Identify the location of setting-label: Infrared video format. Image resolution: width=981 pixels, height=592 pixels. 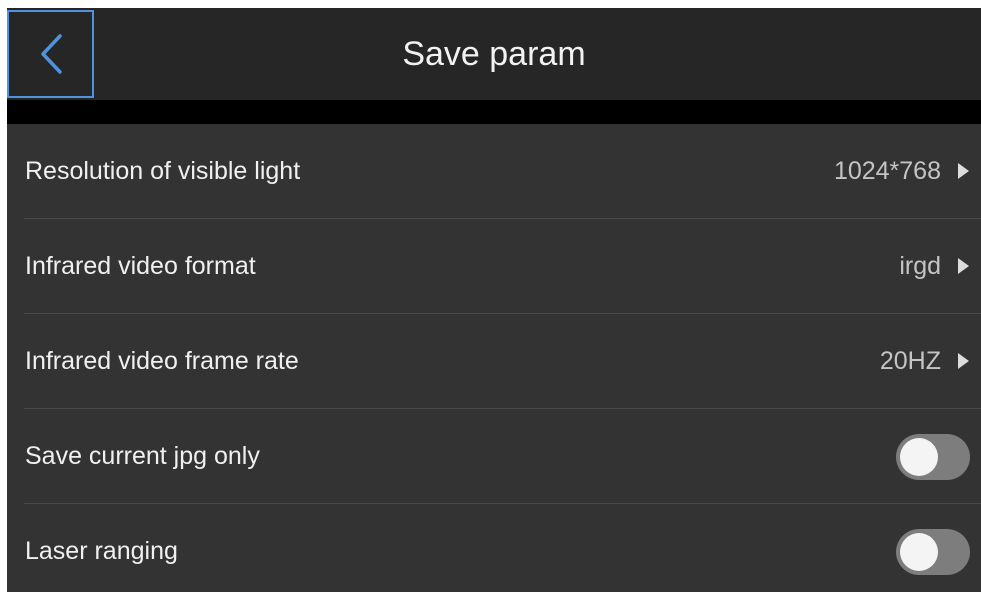
(140, 266).